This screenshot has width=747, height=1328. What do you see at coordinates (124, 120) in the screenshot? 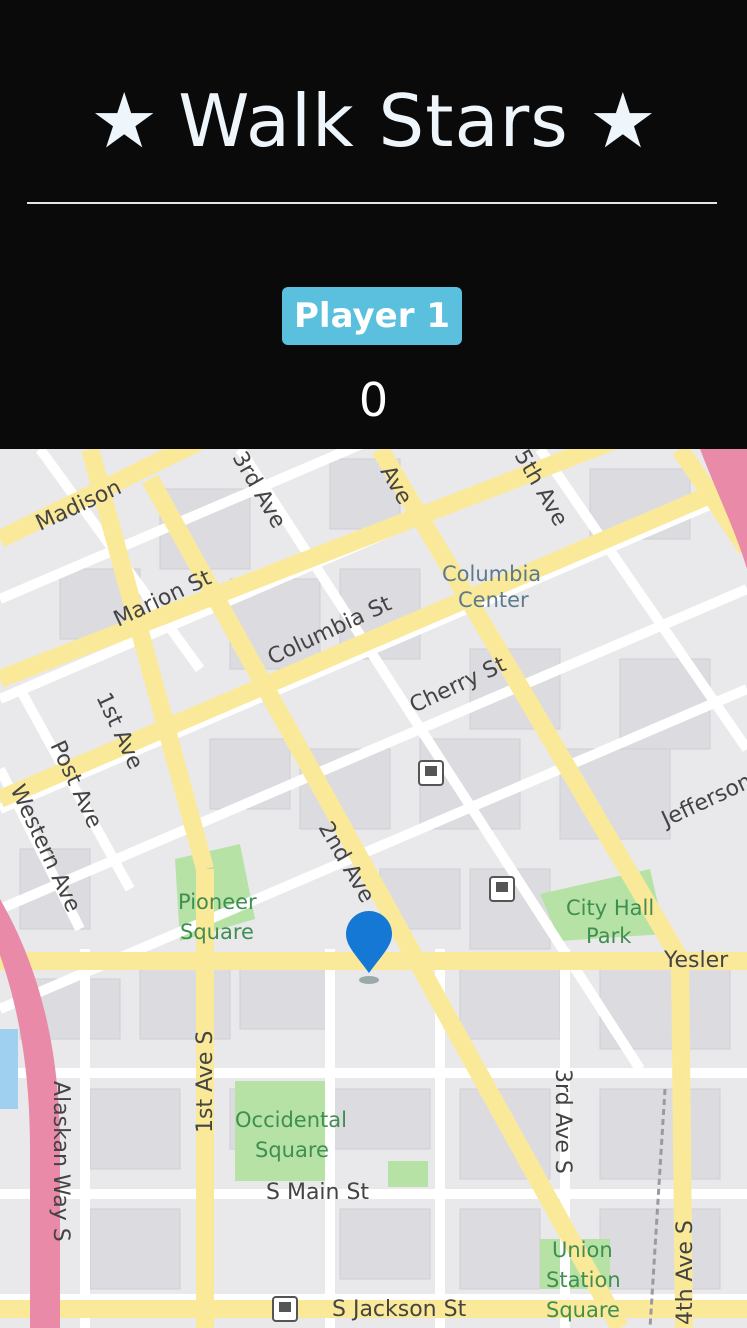
I see `star-icon-left: ★` at bounding box center [124, 120].